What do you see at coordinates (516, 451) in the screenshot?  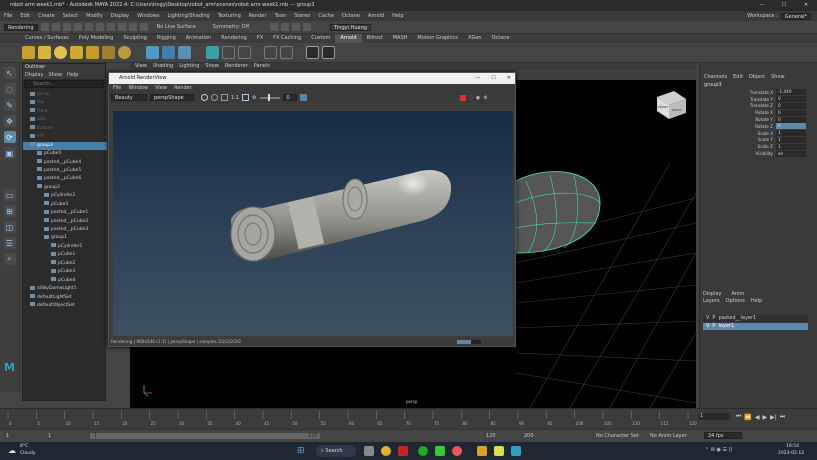 I see `maya-taskbar-icon` at bounding box center [516, 451].